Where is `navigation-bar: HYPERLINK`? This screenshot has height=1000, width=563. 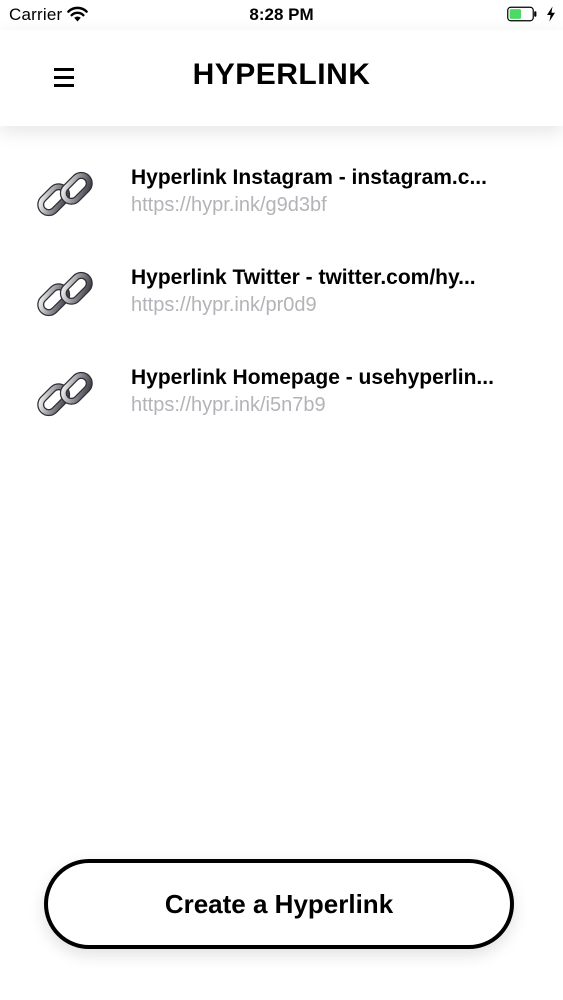 navigation-bar: HYPERLINK is located at coordinates (281, 78).